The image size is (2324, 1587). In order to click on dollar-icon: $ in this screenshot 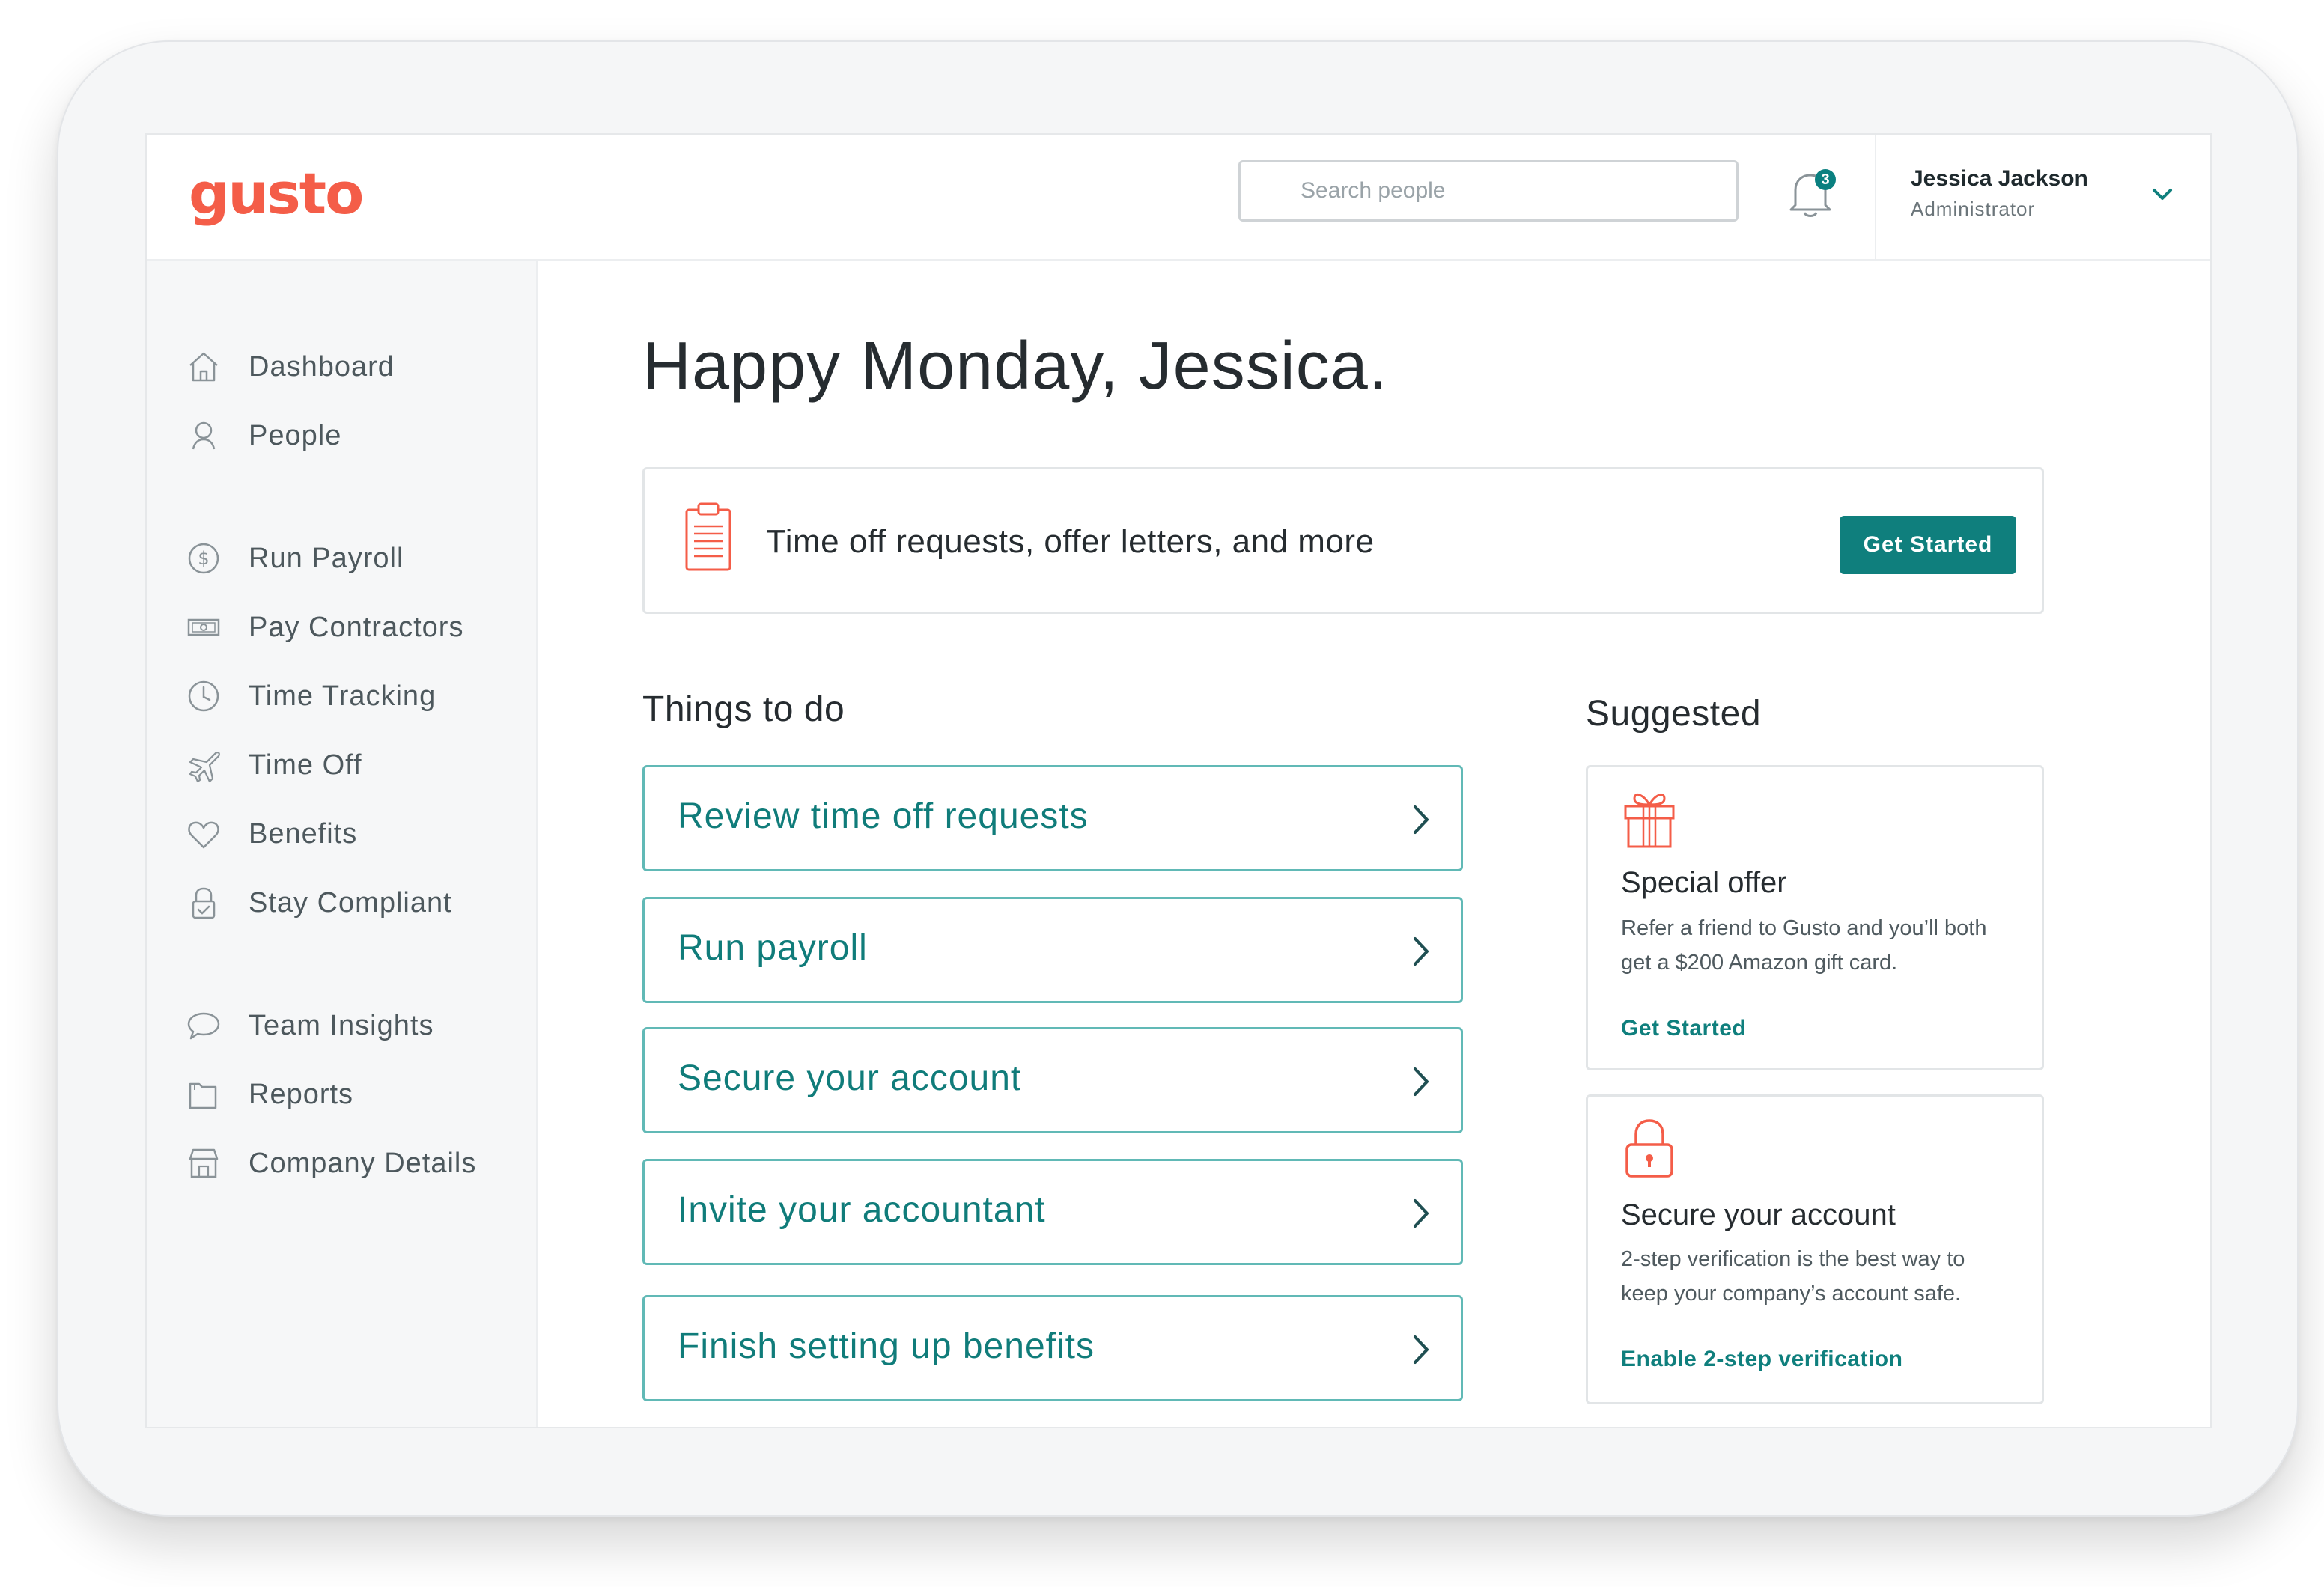, I will do `click(204, 558)`.